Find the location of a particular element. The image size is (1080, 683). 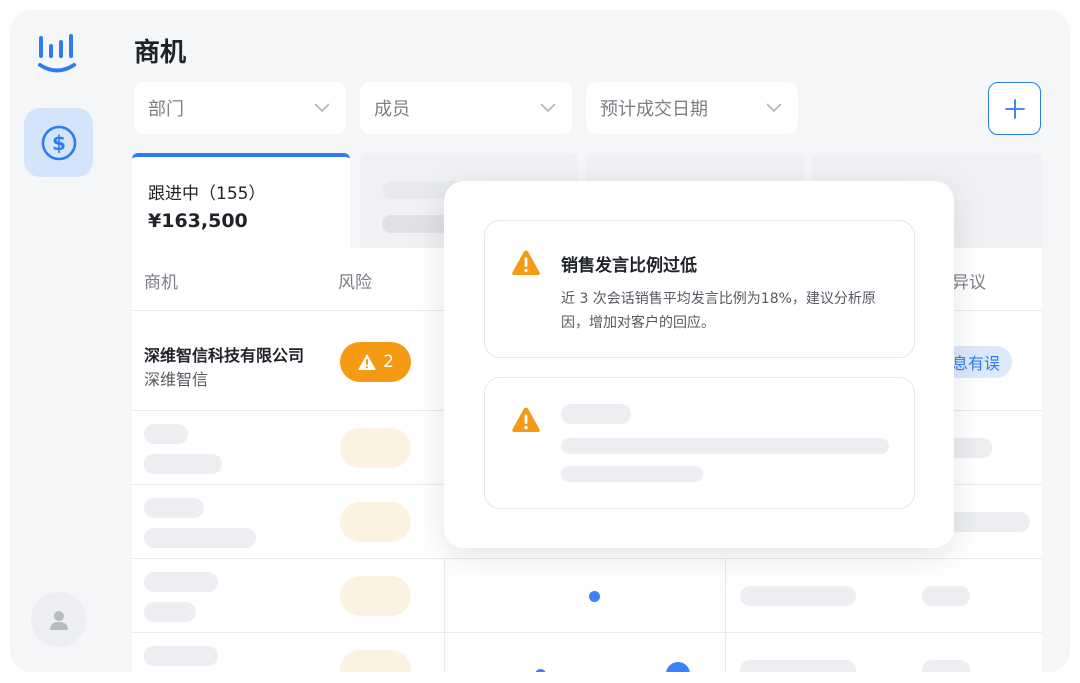

risk-count: 2 is located at coordinates (388, 362).